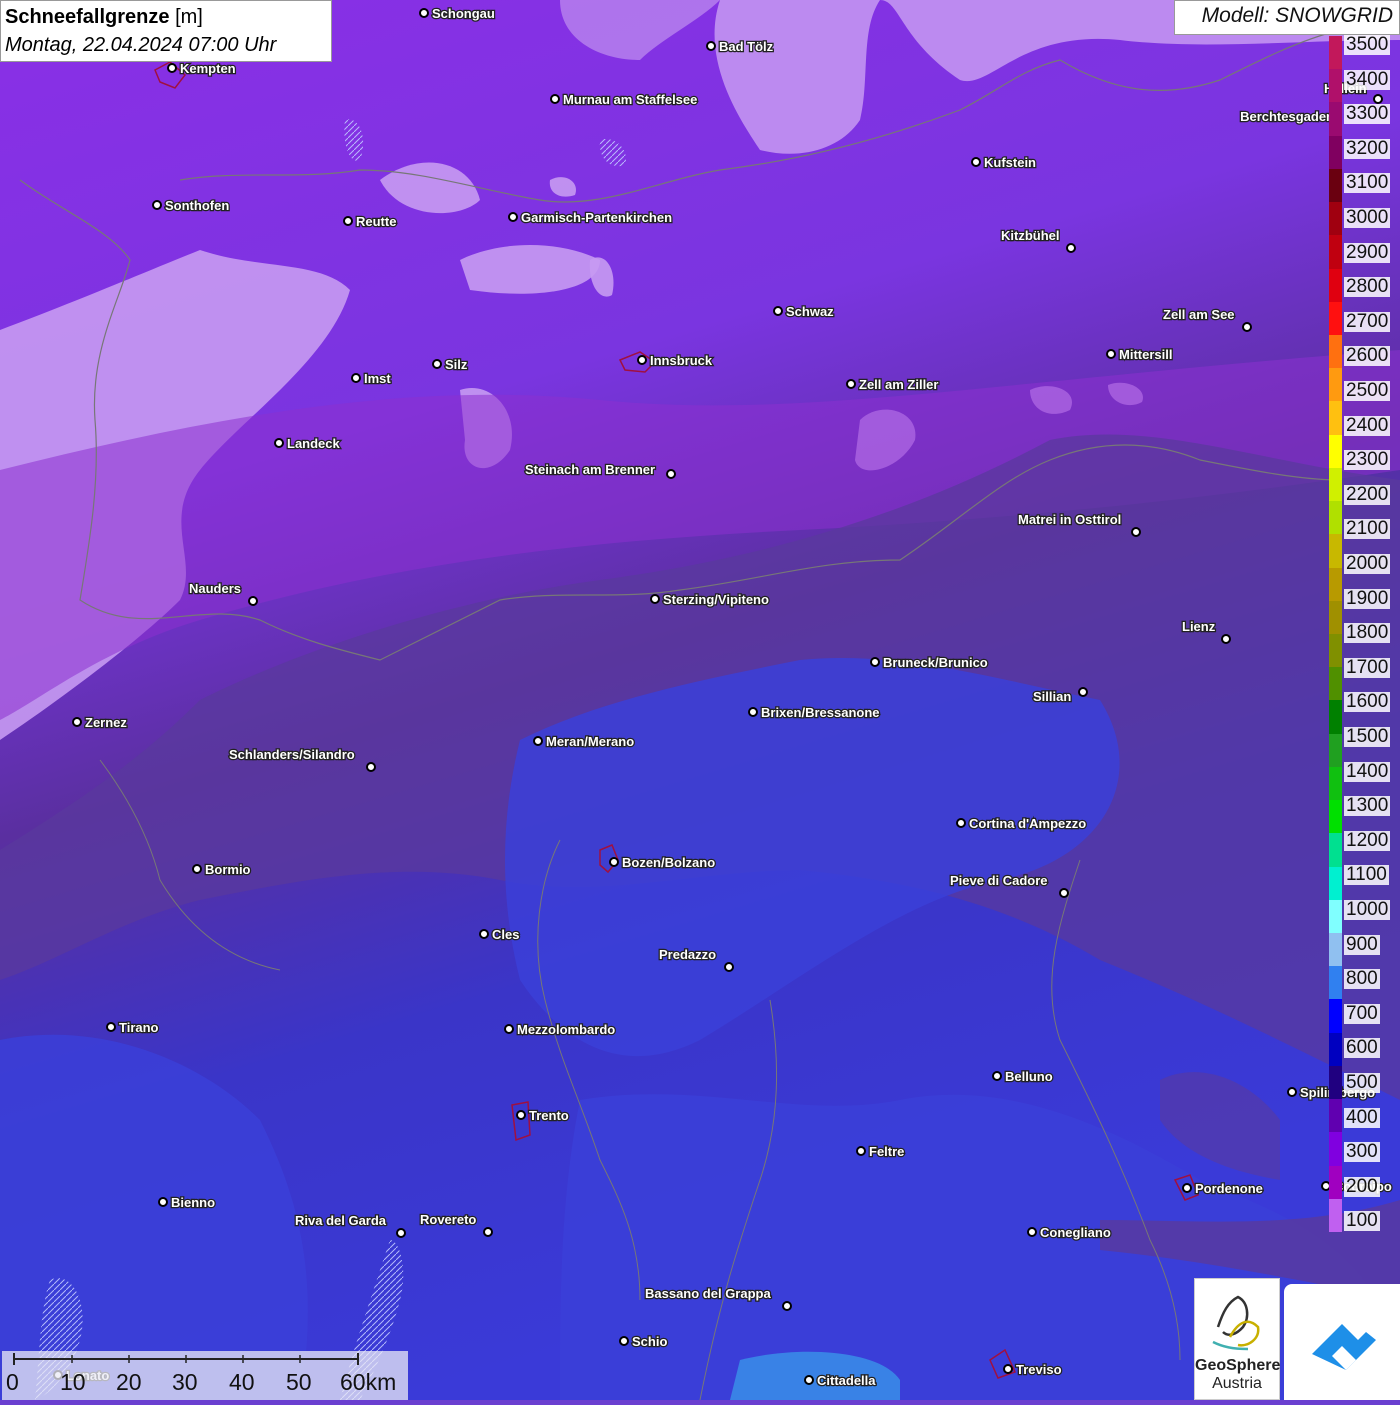  I want to click on legend-label: 3200, so click(1367, 148).